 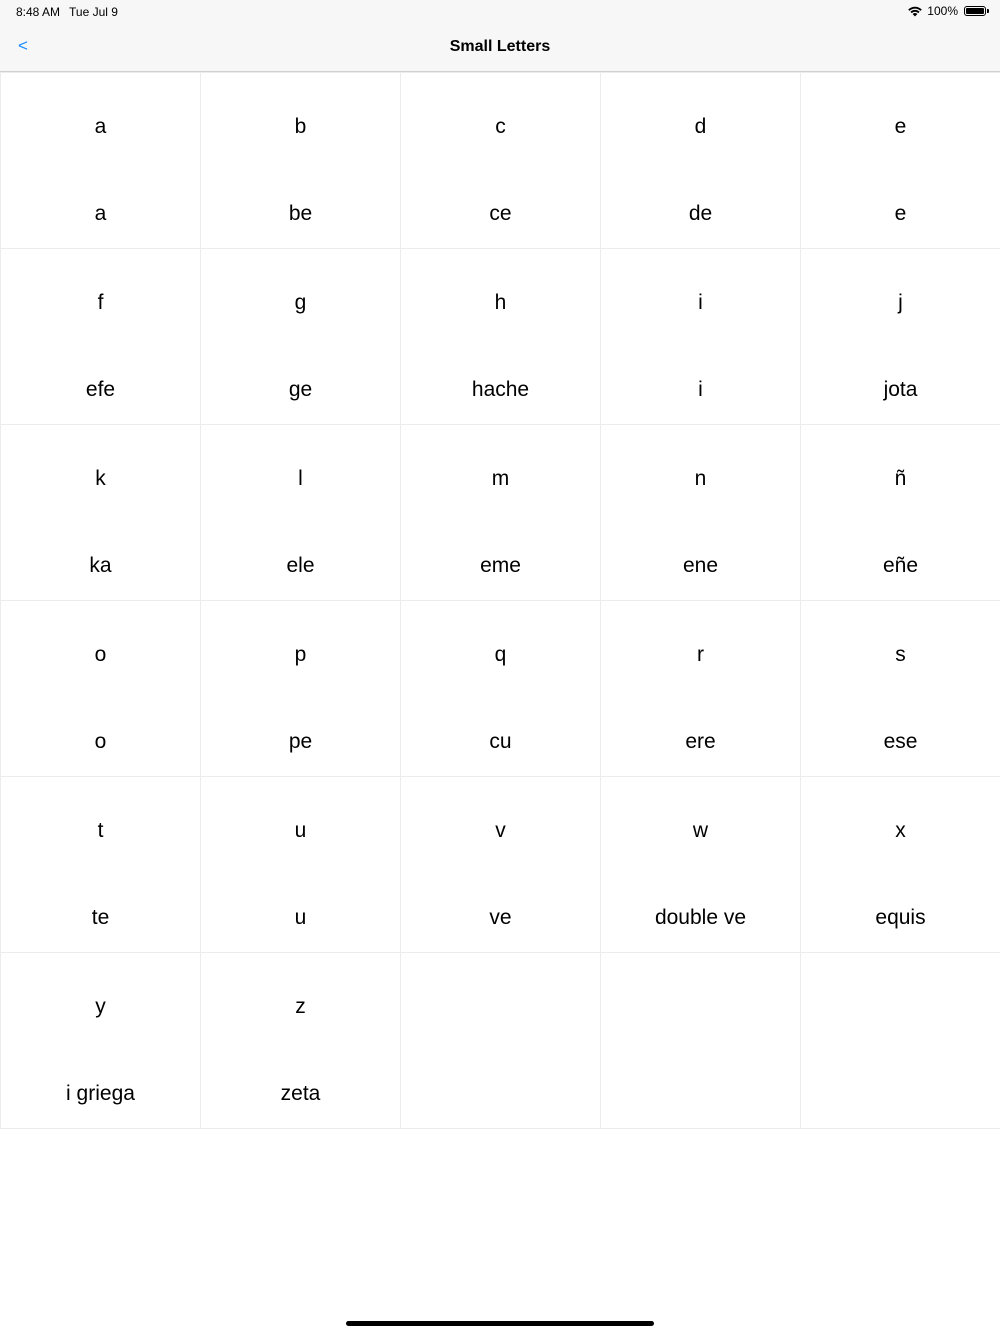 What do you see at coordinates (915, 11) in the screenshot?
I see `wifi-icon` at bounding box center [915, 11].